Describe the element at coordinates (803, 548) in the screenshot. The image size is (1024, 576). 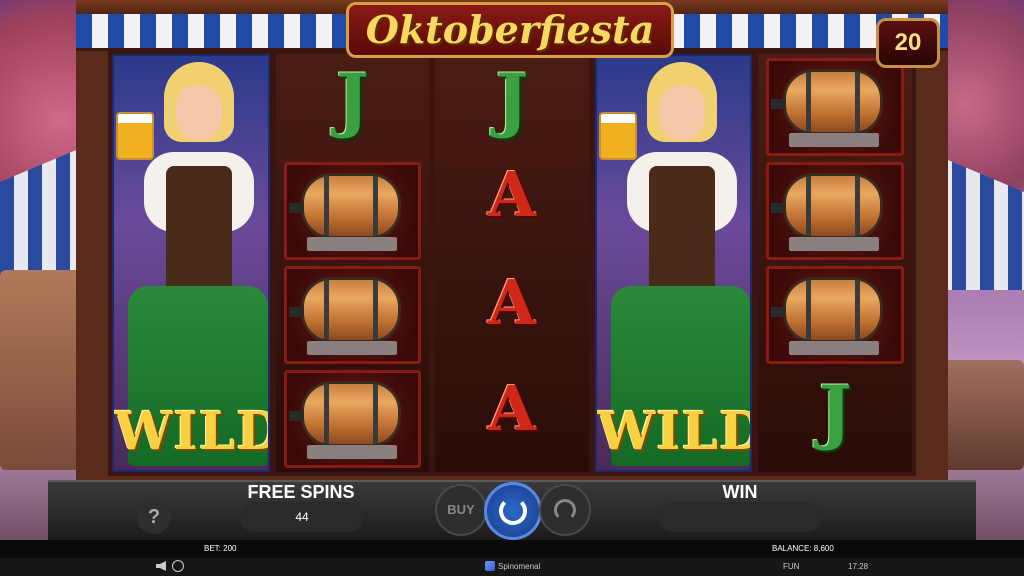
I see `balance-display: BALANCE: 8,600` at that location.